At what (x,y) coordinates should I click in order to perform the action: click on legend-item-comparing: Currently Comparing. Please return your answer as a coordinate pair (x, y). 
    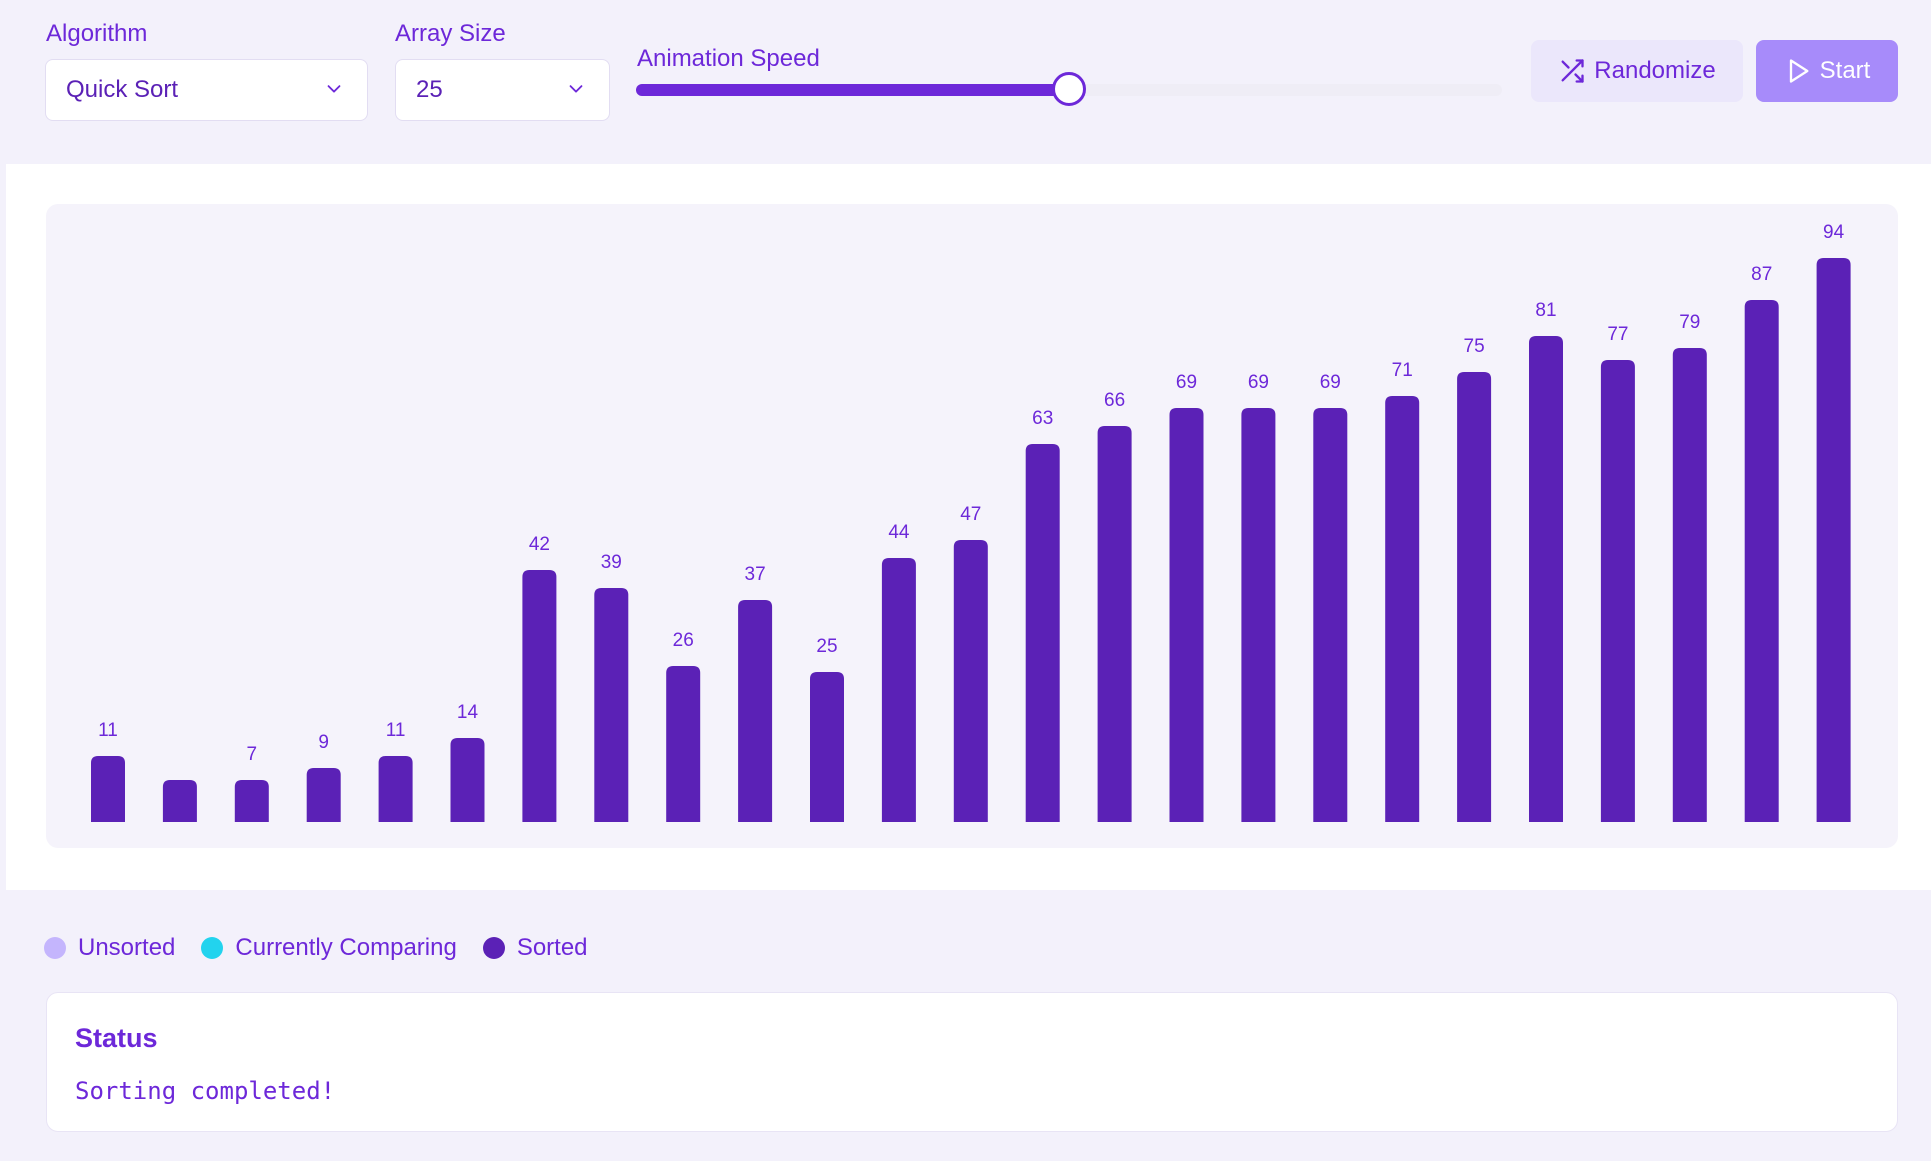
    Looking at the image, I should click on (329, 948).